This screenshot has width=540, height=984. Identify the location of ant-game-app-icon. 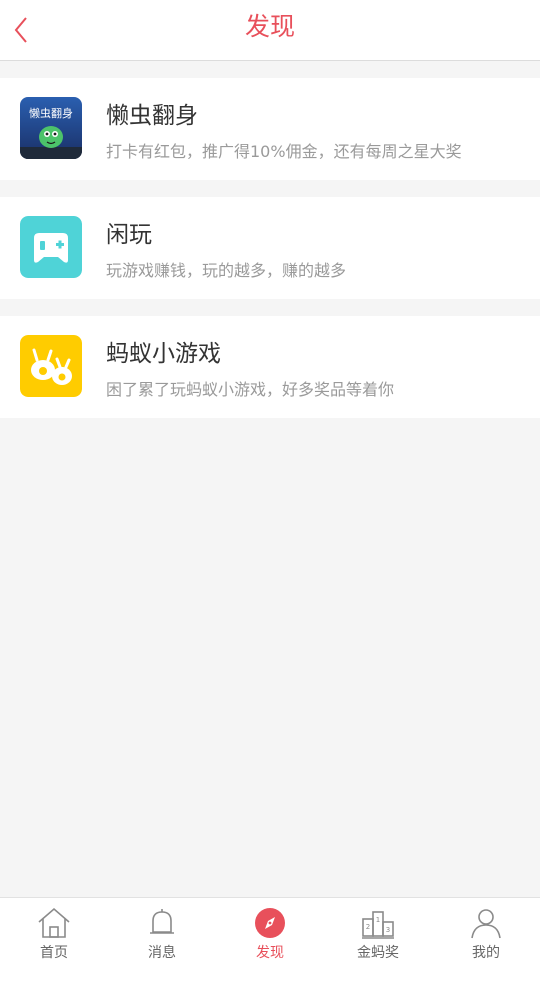
(51, 366).